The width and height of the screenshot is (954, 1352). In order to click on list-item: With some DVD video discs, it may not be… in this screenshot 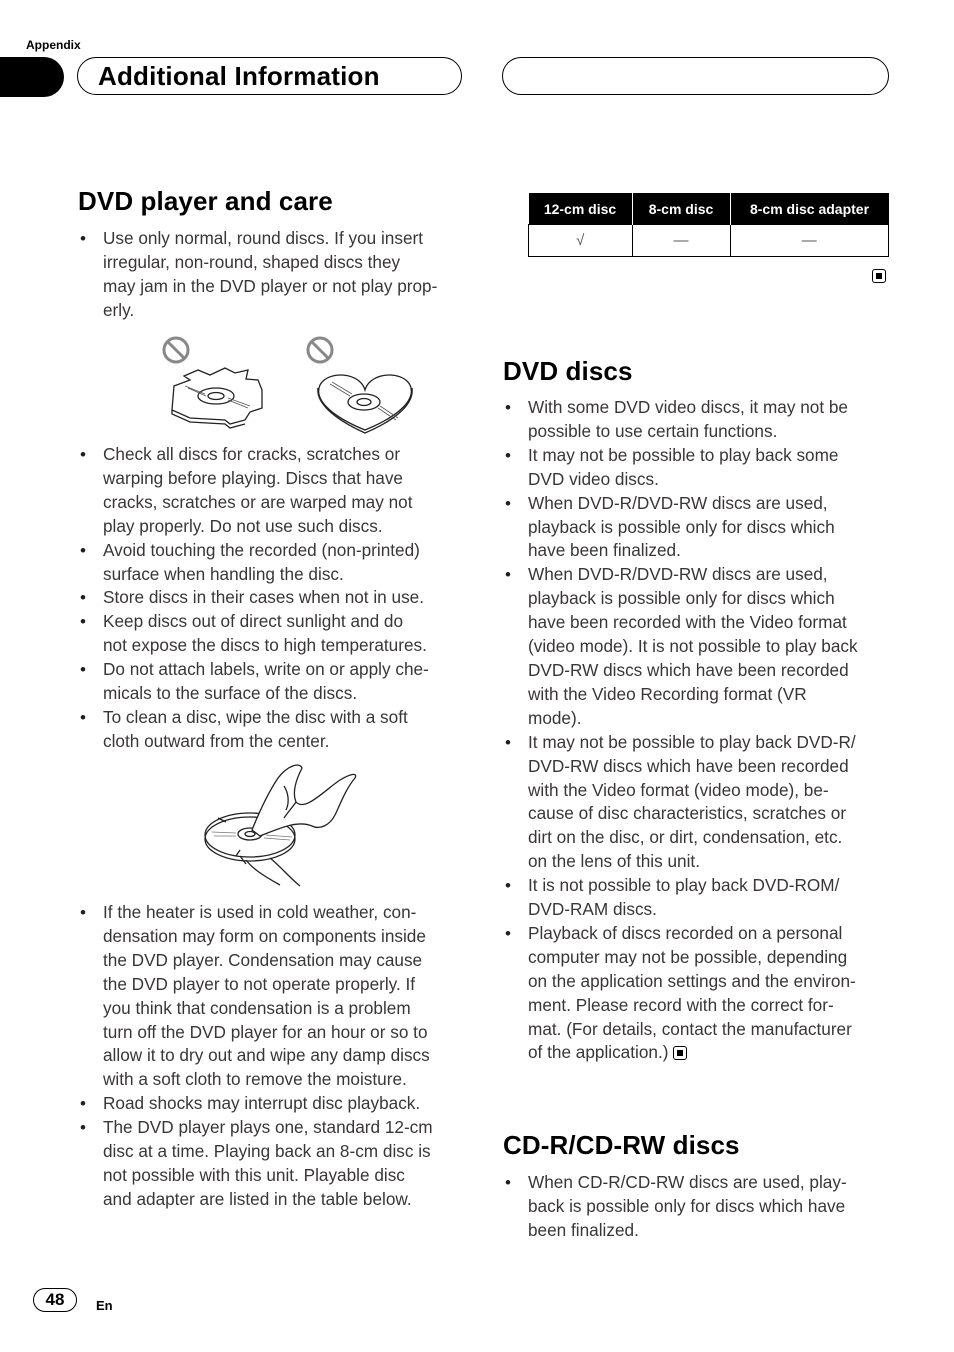, I will do `click(703, 420)`.